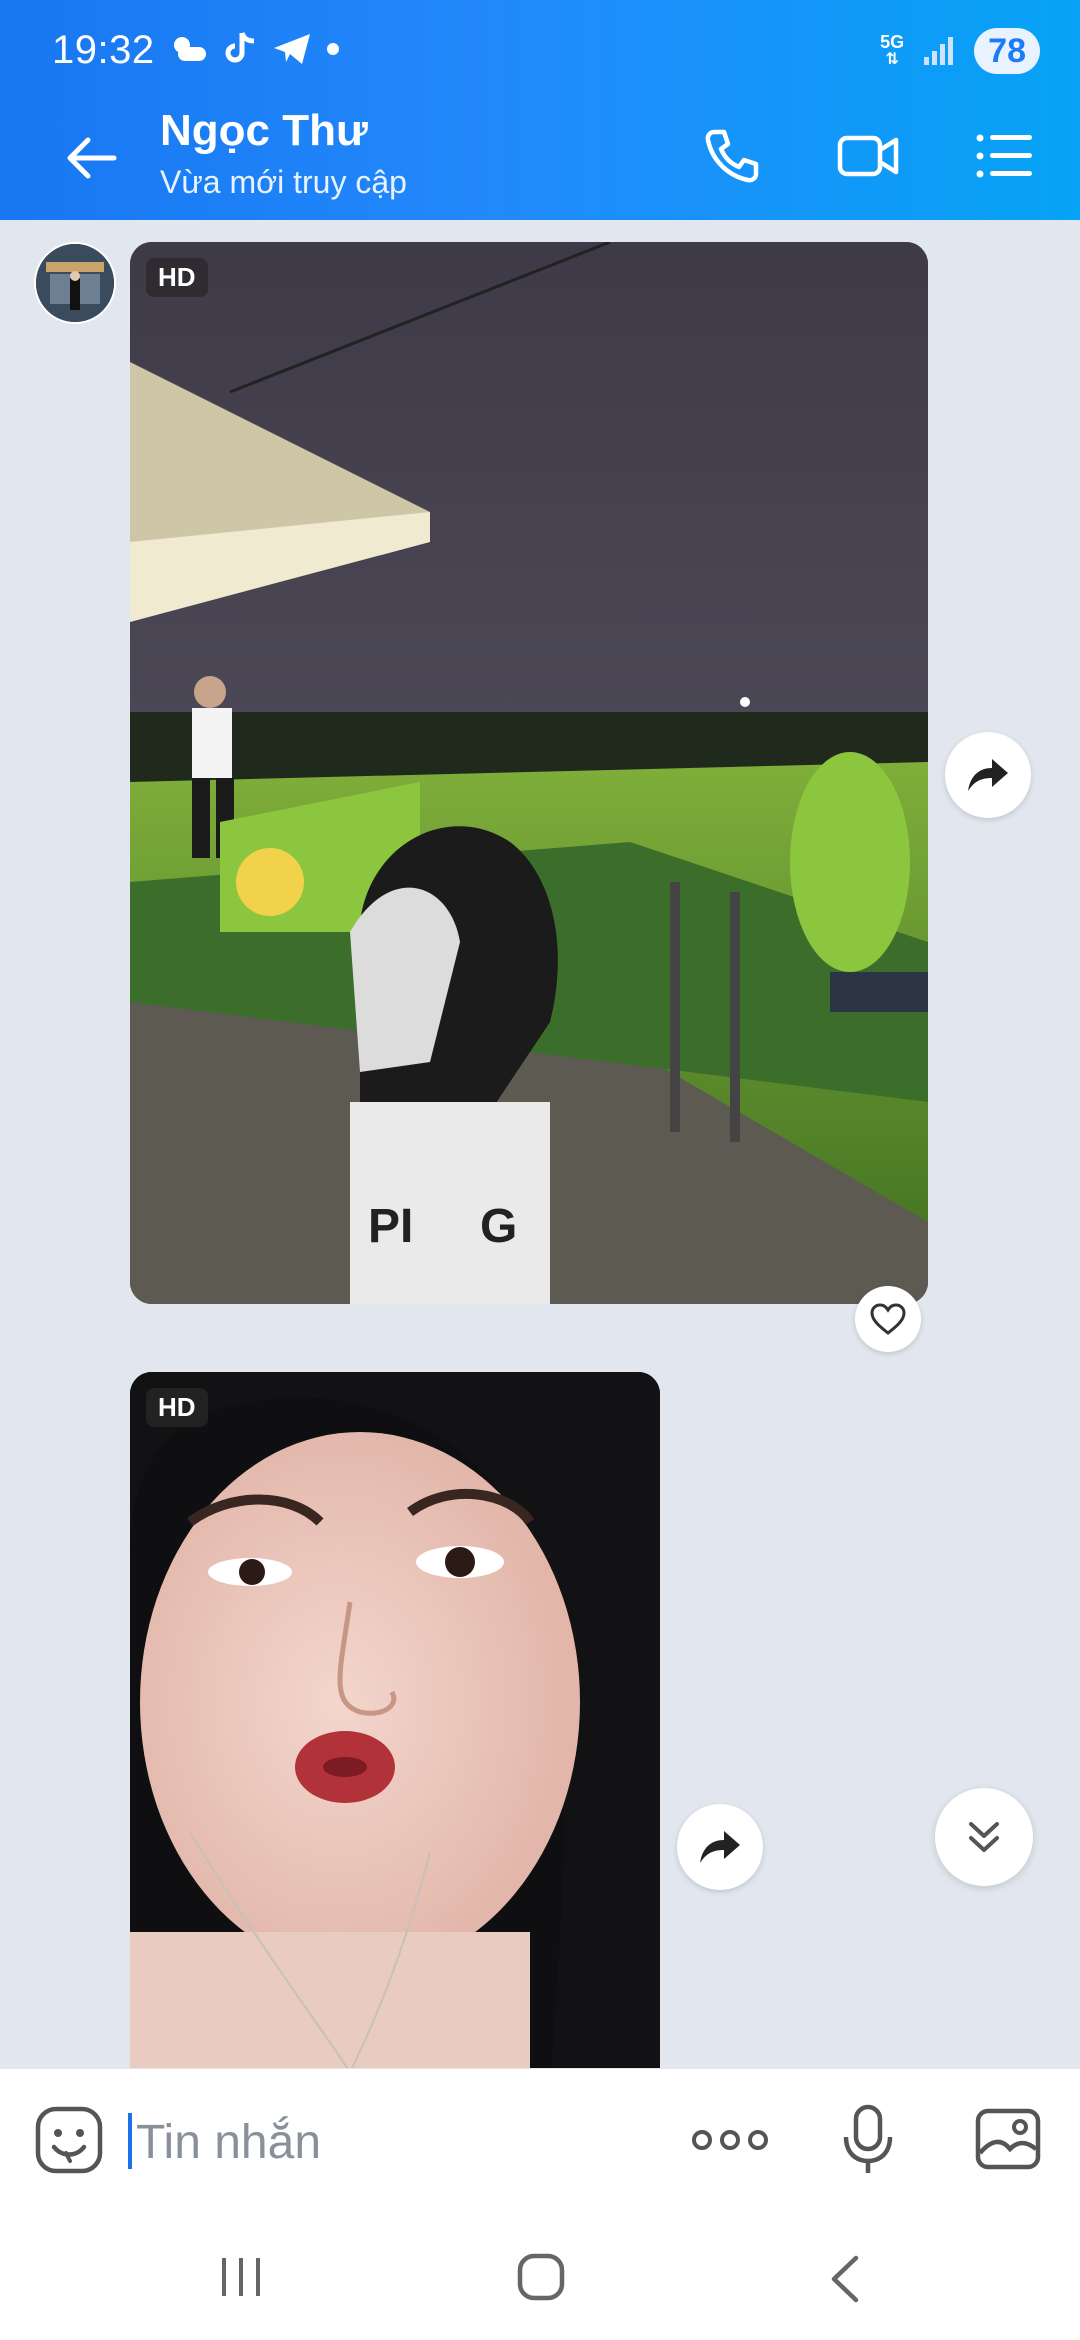  I want to click on home-icon, so click(541, 2277).